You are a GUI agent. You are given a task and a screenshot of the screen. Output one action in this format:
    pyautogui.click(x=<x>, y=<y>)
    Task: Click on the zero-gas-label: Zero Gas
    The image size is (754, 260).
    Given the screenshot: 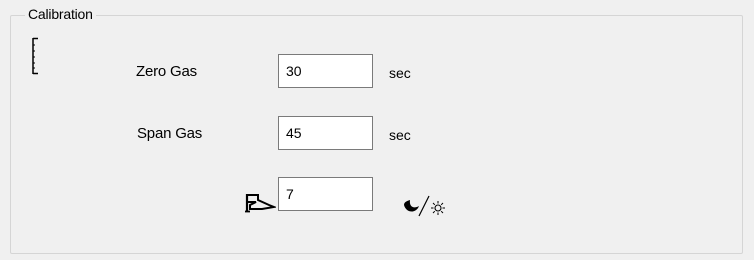 What is the action you would take?
    pyautogui.click(x=166, y=71)
    